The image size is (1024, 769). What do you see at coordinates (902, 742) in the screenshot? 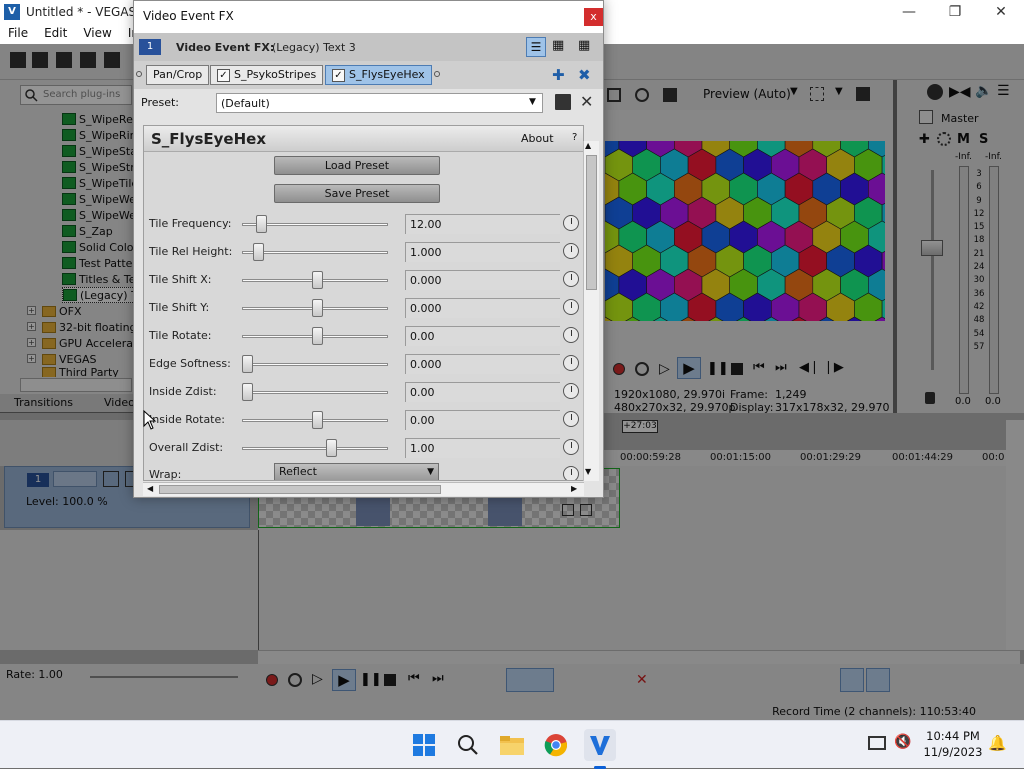
I see `volume-muted-icon: 🔇` at bounding box center [902, 742].